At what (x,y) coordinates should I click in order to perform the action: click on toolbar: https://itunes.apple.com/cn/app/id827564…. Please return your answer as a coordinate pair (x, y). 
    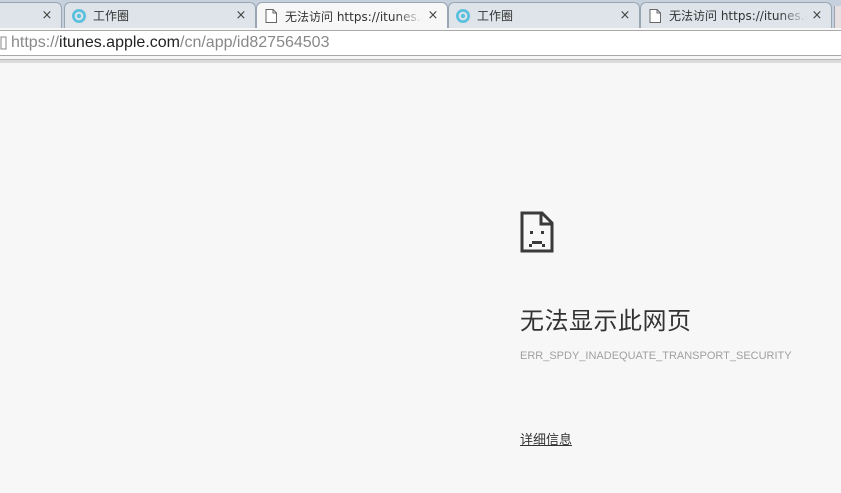
    Looking at the image, I should click on (420, 44).